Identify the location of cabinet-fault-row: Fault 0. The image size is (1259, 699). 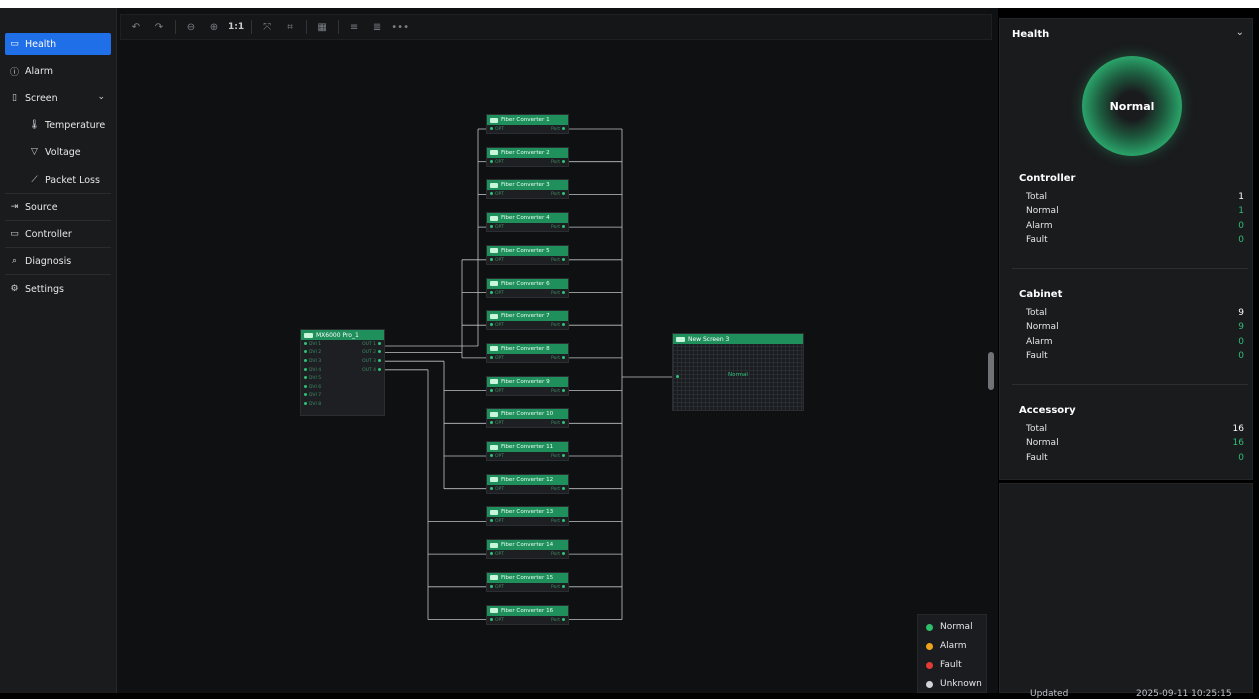
(1135, 358).